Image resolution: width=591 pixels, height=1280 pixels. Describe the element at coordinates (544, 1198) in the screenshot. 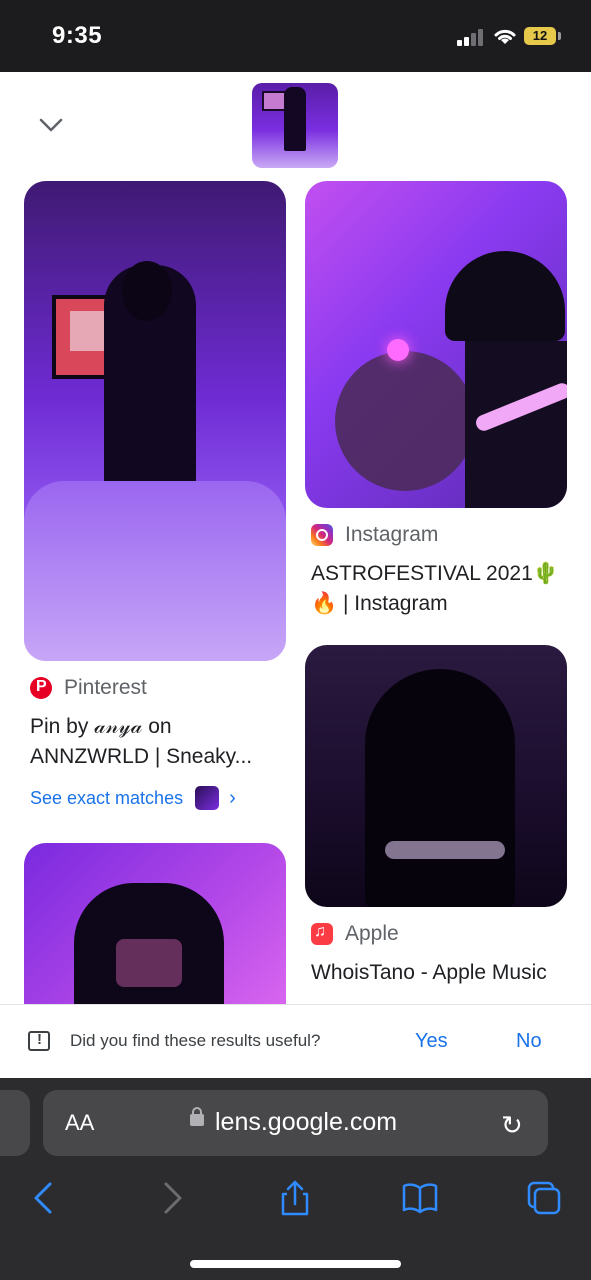

I see `tabs-icon` at that location.